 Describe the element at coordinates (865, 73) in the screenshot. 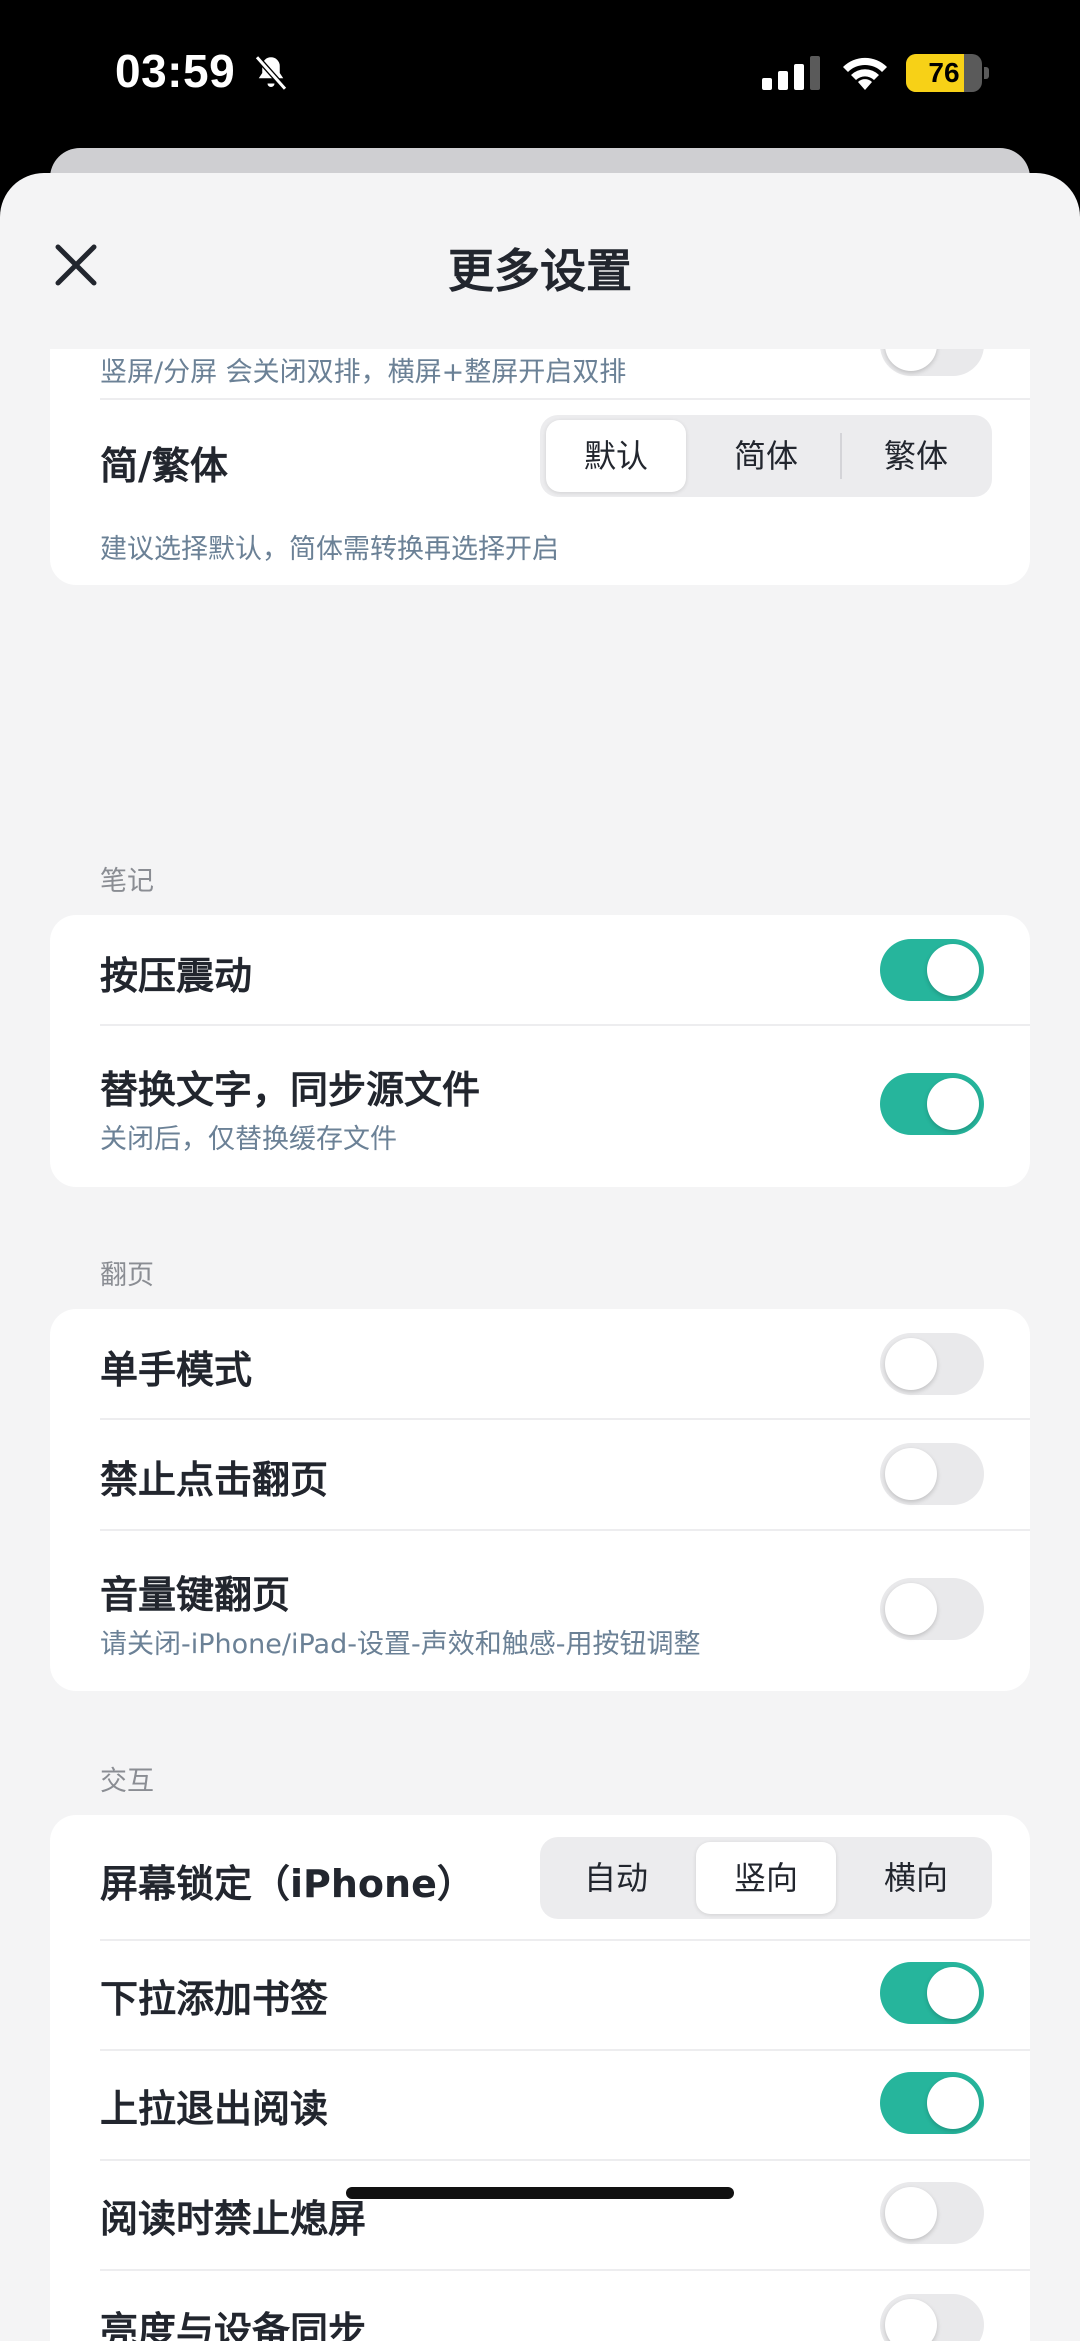

I see `wifi-icon` at that location.